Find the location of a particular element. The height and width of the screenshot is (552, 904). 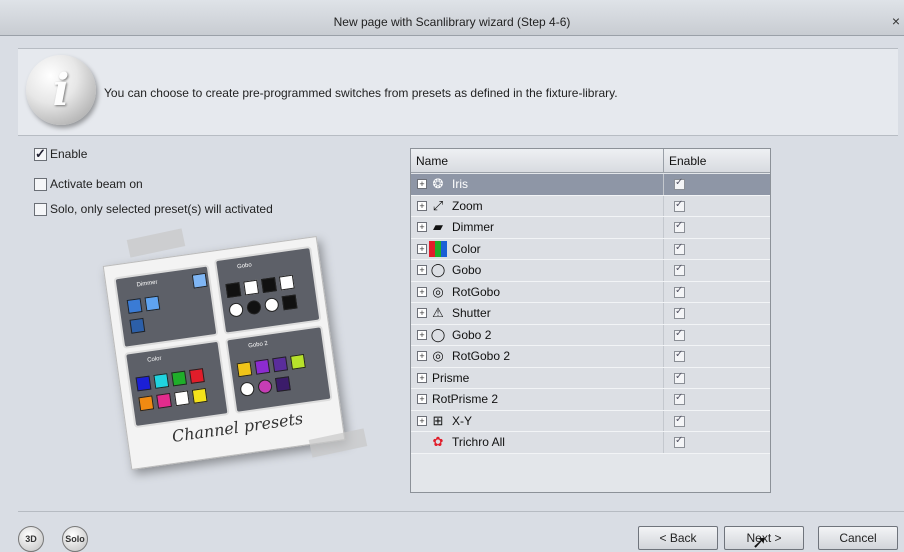

row-name: Color is located at coordinates (466, 248).